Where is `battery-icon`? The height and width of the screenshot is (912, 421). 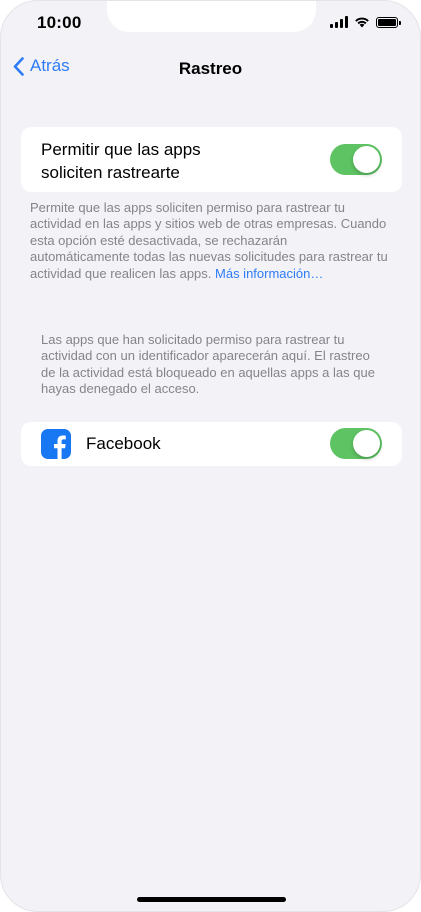 battery-icon is located at coordinates (388, 22).